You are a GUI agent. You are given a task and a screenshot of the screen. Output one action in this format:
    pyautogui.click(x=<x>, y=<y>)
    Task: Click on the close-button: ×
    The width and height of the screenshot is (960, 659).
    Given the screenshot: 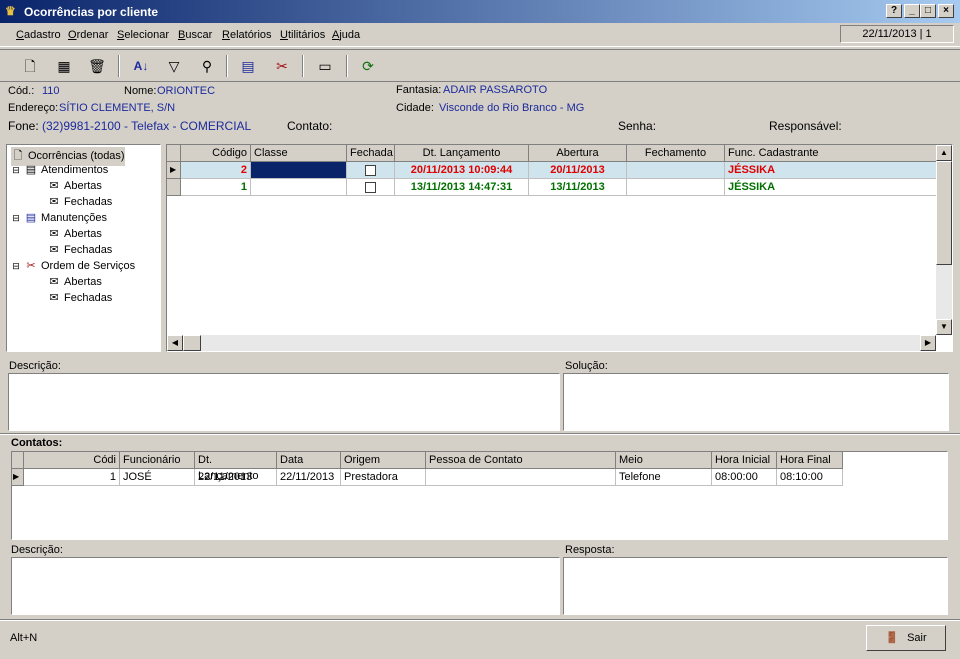 What is the action you would take?
    pyautogui.click(x=946, y=11)
    